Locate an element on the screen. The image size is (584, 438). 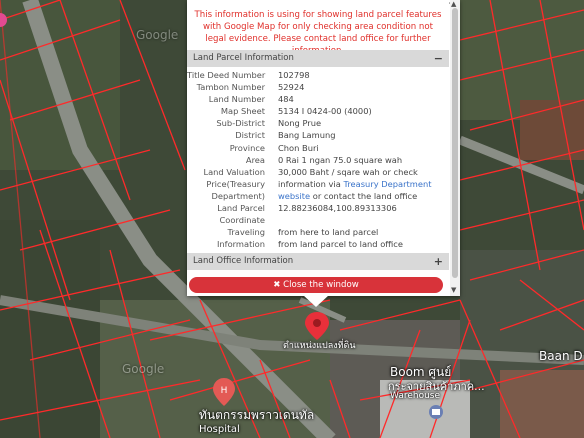
detail-label: Department) is located at coordinates (238, 195).